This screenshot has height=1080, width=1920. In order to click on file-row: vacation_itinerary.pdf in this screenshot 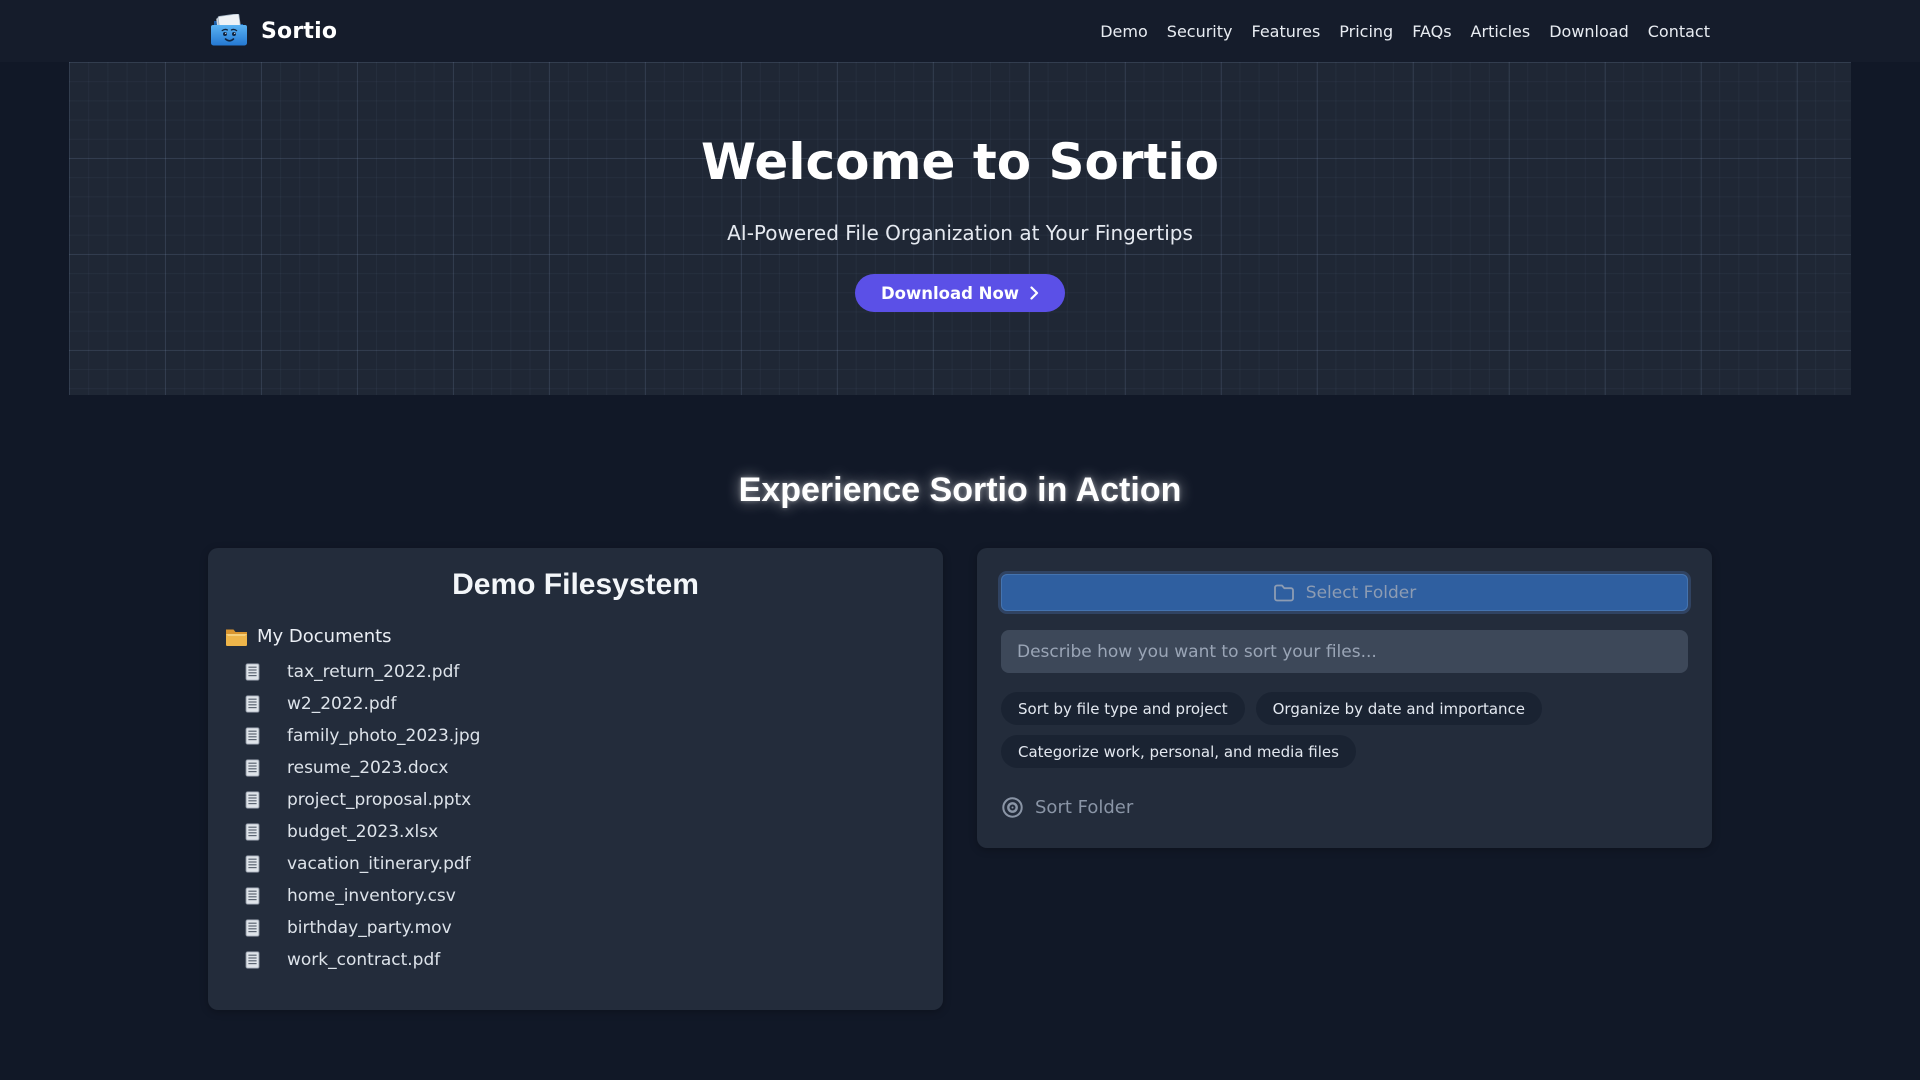, I will do `click(584, 864)`.